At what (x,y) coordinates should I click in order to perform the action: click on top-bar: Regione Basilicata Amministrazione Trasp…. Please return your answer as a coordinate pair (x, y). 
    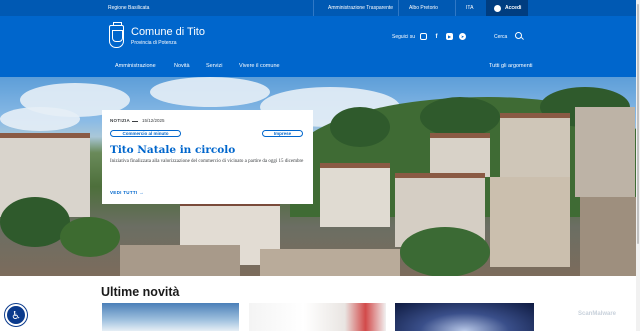
    Looking at the image, I should click on (318, 8).